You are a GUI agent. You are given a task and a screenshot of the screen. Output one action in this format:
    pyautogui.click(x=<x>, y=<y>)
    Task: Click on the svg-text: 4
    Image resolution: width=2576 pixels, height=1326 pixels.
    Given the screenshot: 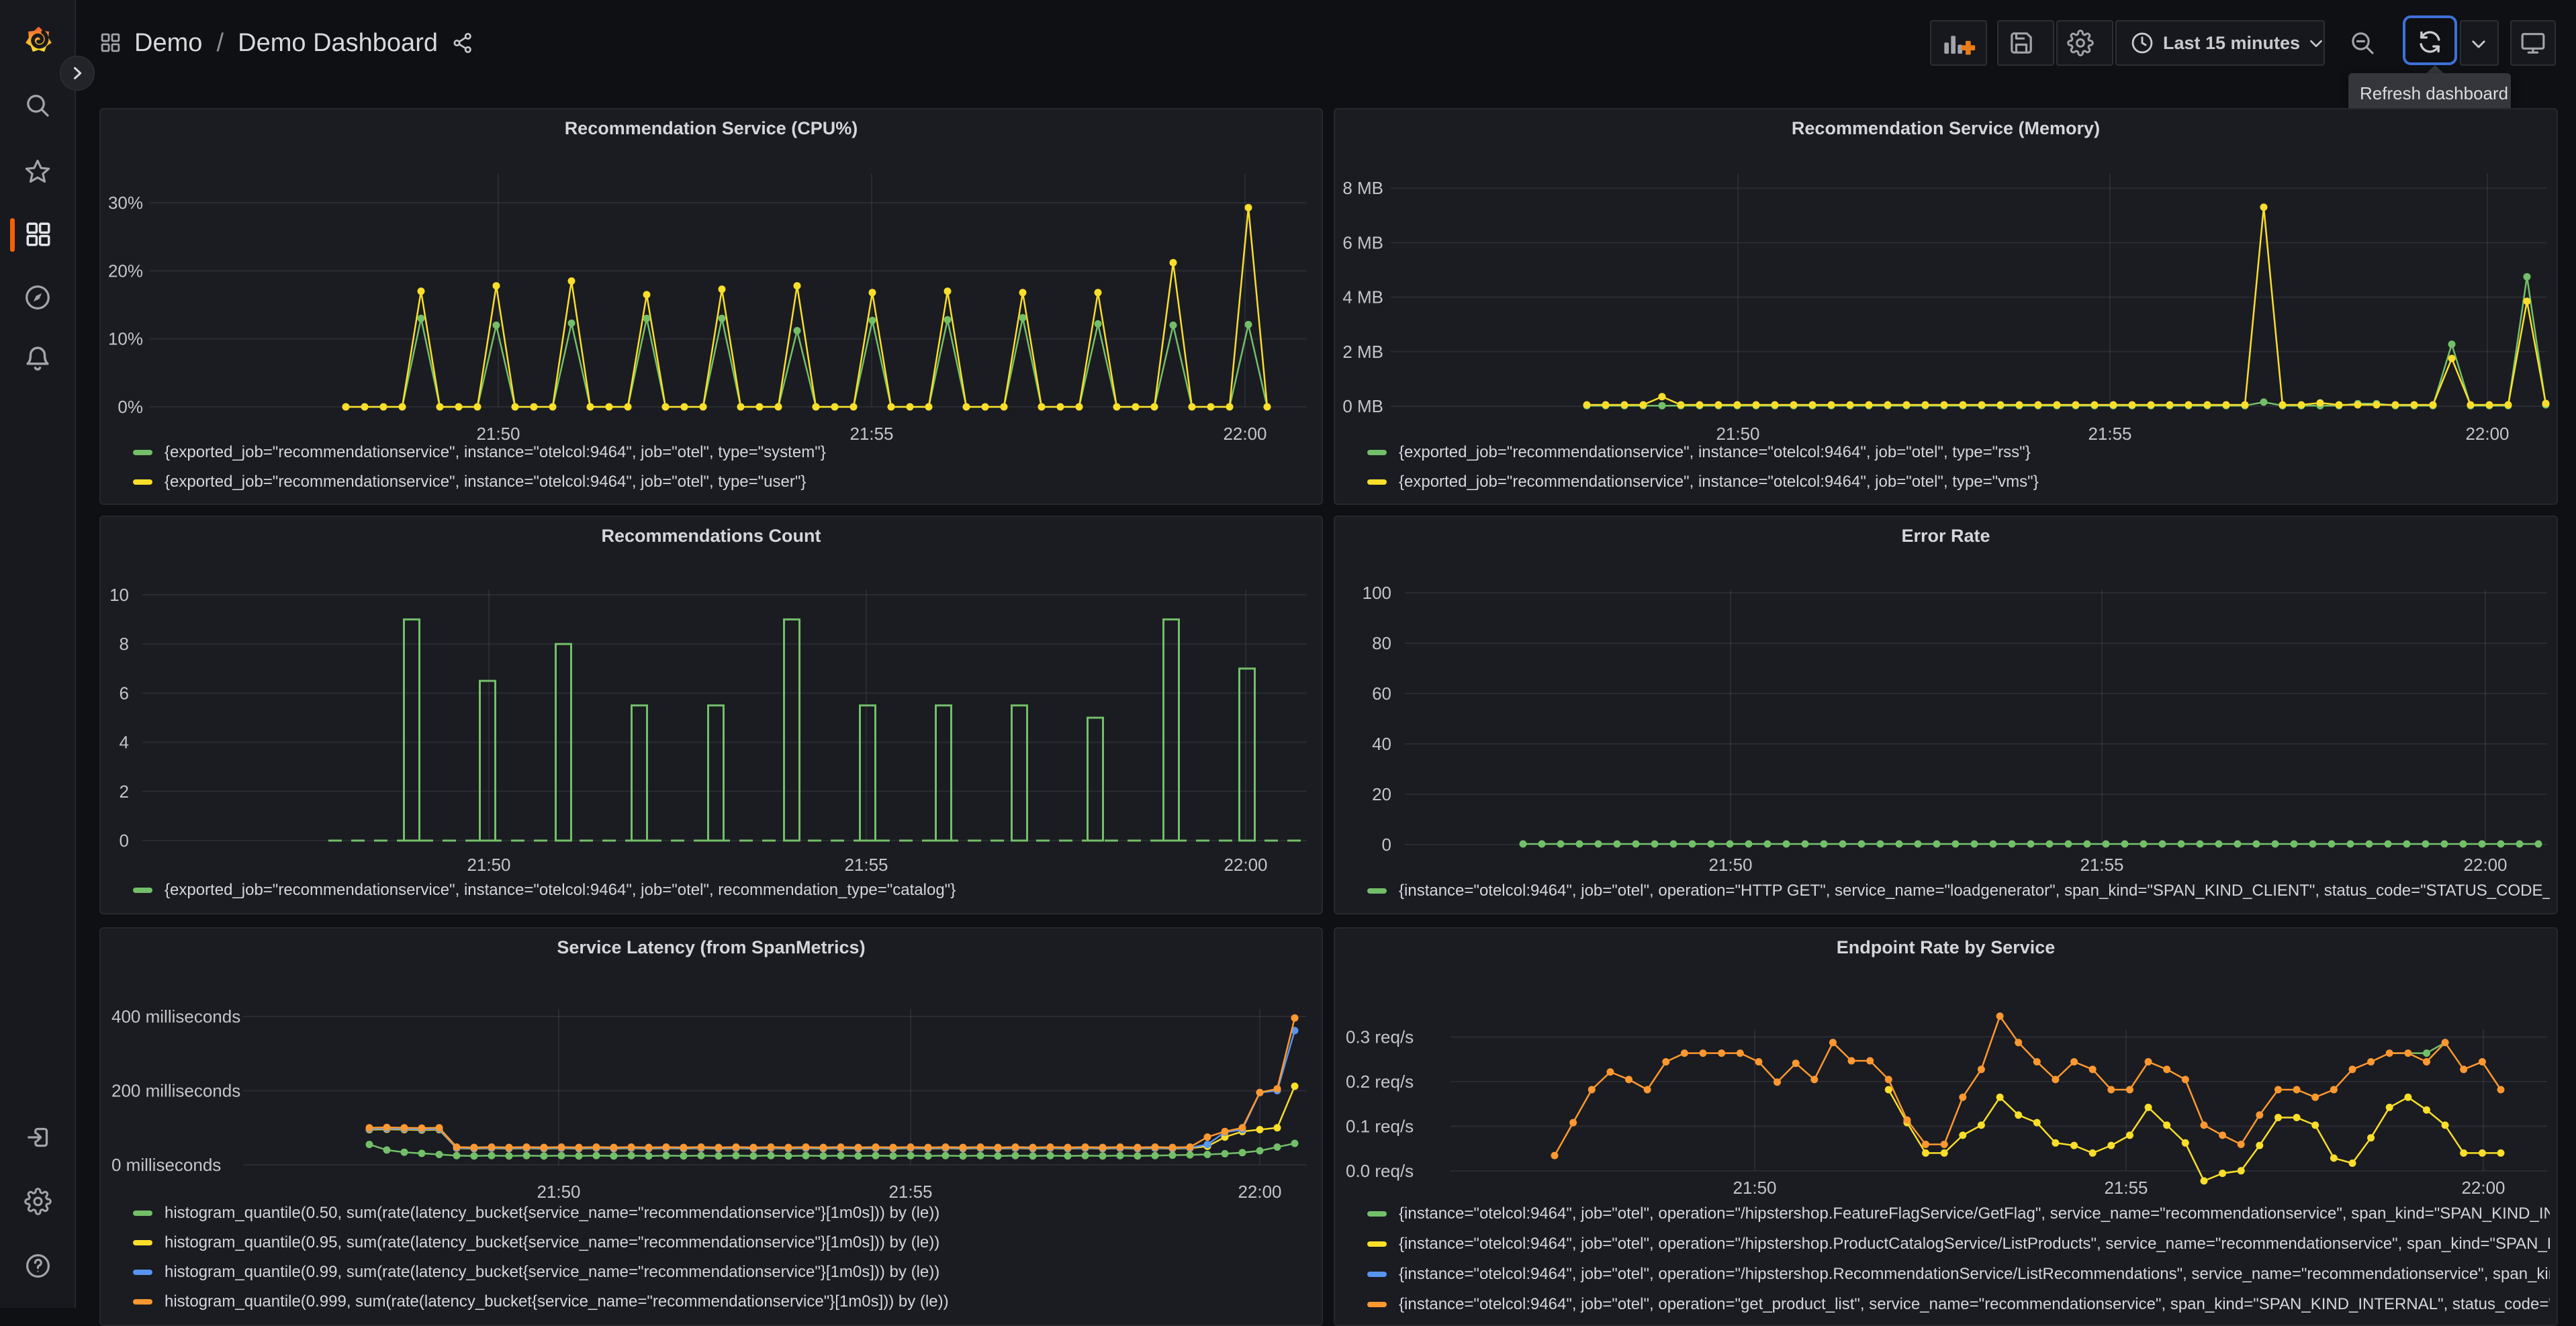 What is the action you would take?
    pyautogui.click(x=124, y=742)
    